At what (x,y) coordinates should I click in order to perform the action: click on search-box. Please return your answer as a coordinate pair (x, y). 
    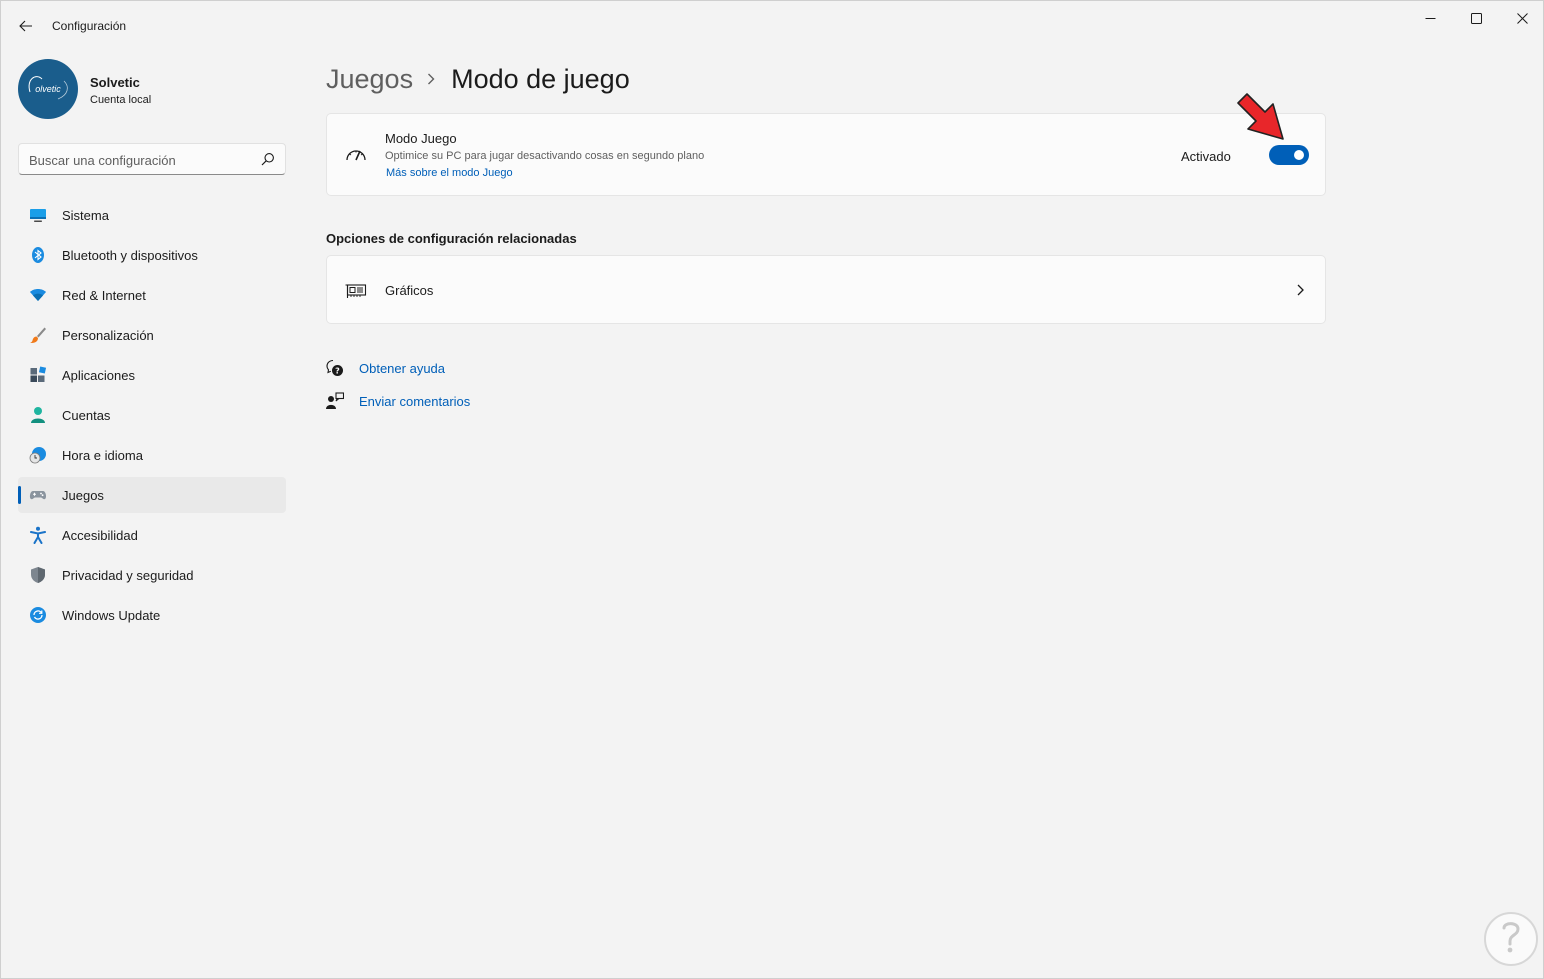
    Looking at the image, I should click on (152, 159).